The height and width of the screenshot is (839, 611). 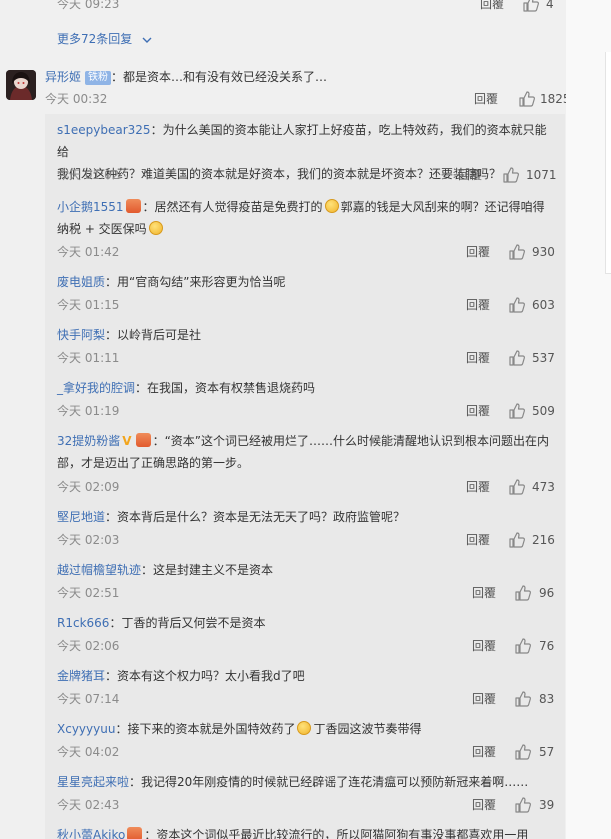 I want to click on reply-text: ：用“官商勾结”来形容更为恰当呢, so click(x=195, y=282).